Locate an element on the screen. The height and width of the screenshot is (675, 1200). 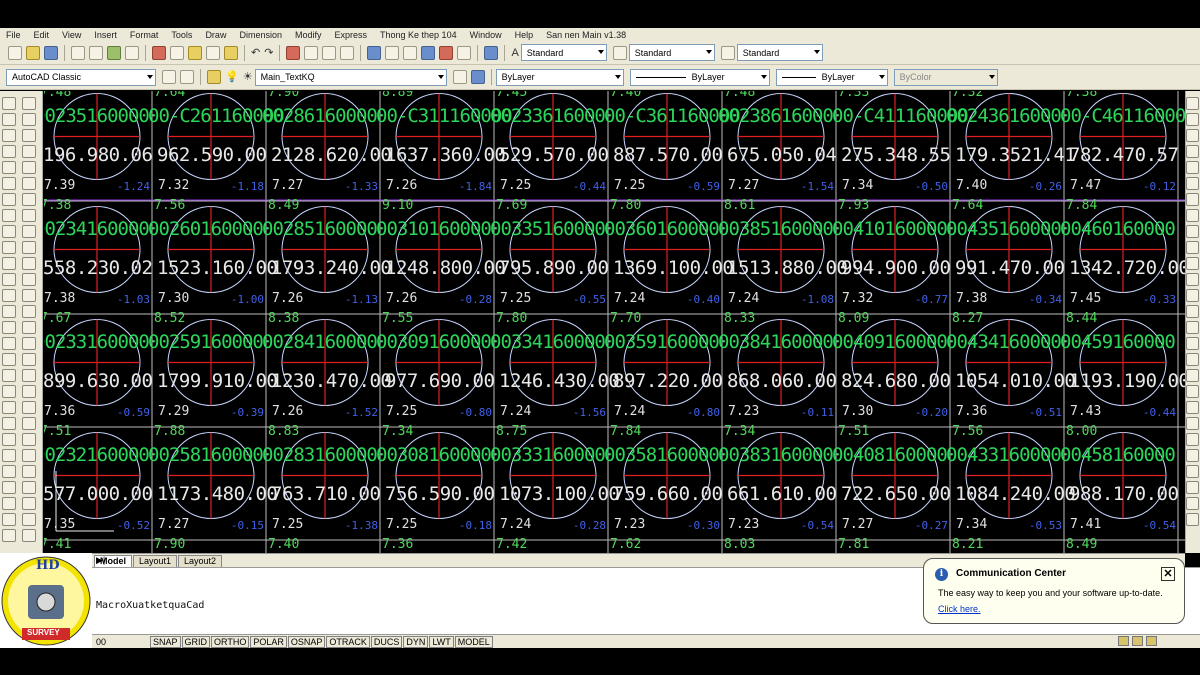
table-style-select: Standard is located at coordinates (779, 52).